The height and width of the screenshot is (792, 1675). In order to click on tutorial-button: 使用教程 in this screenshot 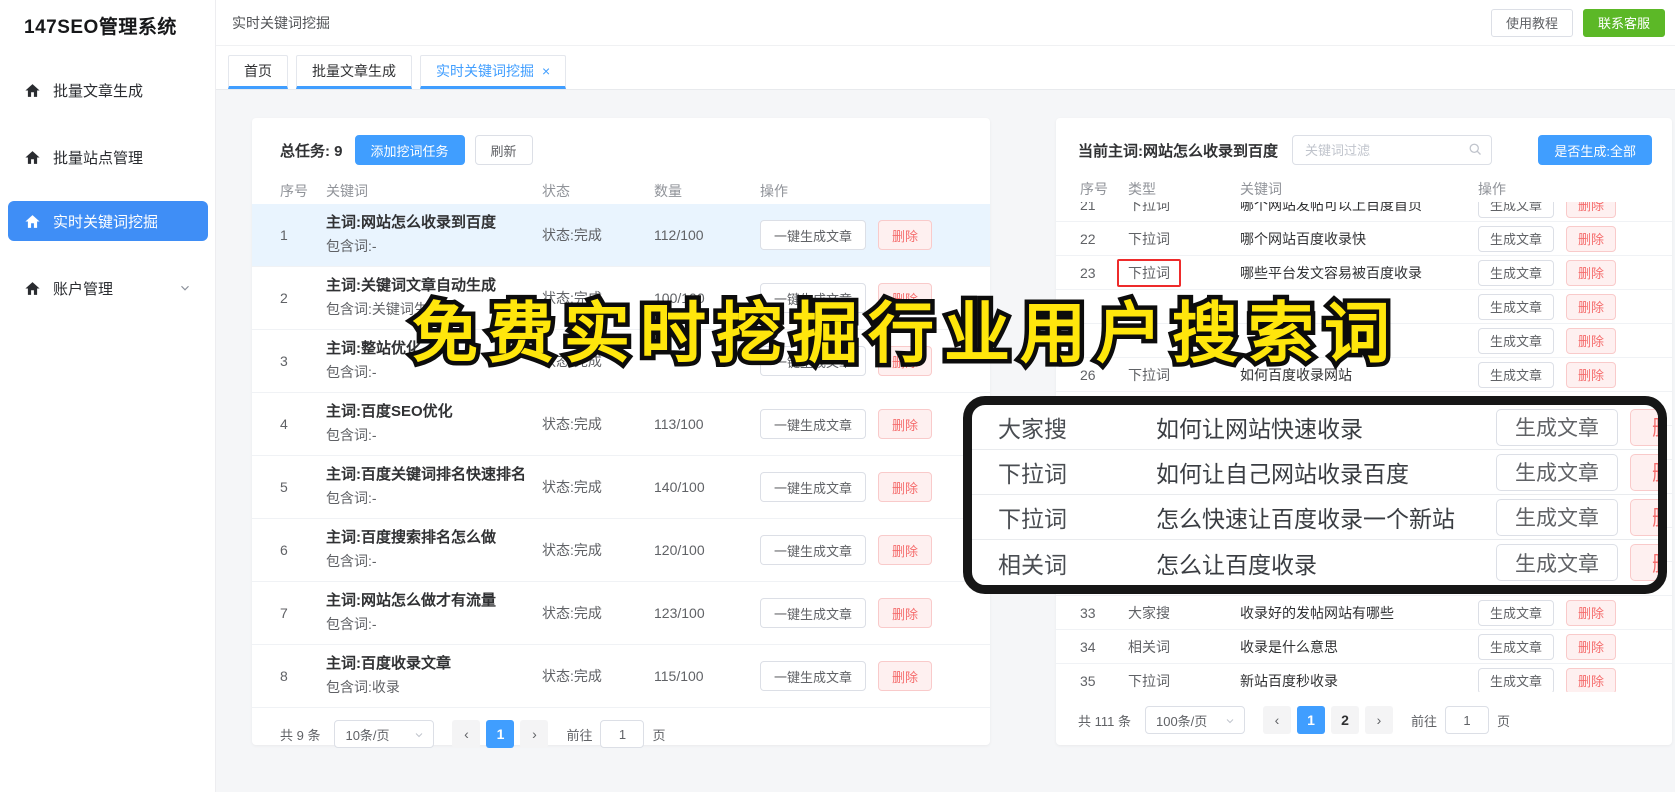, I will do `click(1531, 22)`.